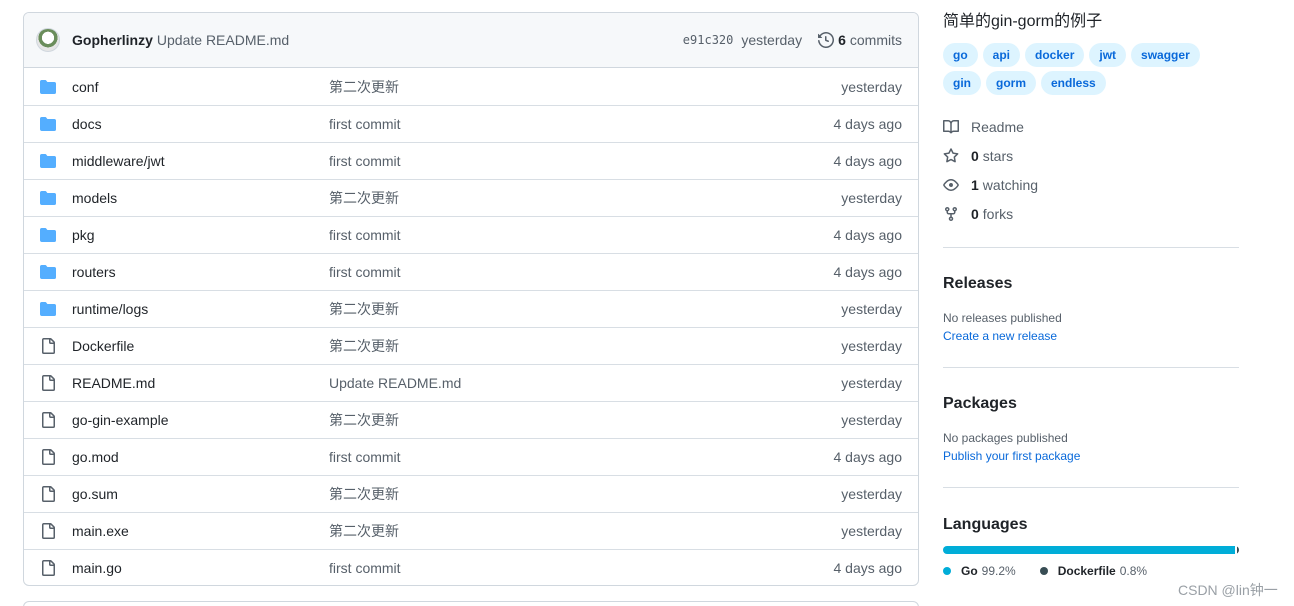 The width and height of the screenshot is (1294, 606). I want to click on watching-label: watching, so click(1010, 184).